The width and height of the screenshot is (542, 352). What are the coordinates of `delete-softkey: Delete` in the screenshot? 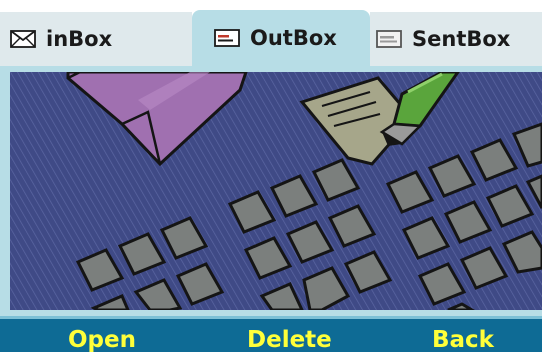 It's located at (289, 338).